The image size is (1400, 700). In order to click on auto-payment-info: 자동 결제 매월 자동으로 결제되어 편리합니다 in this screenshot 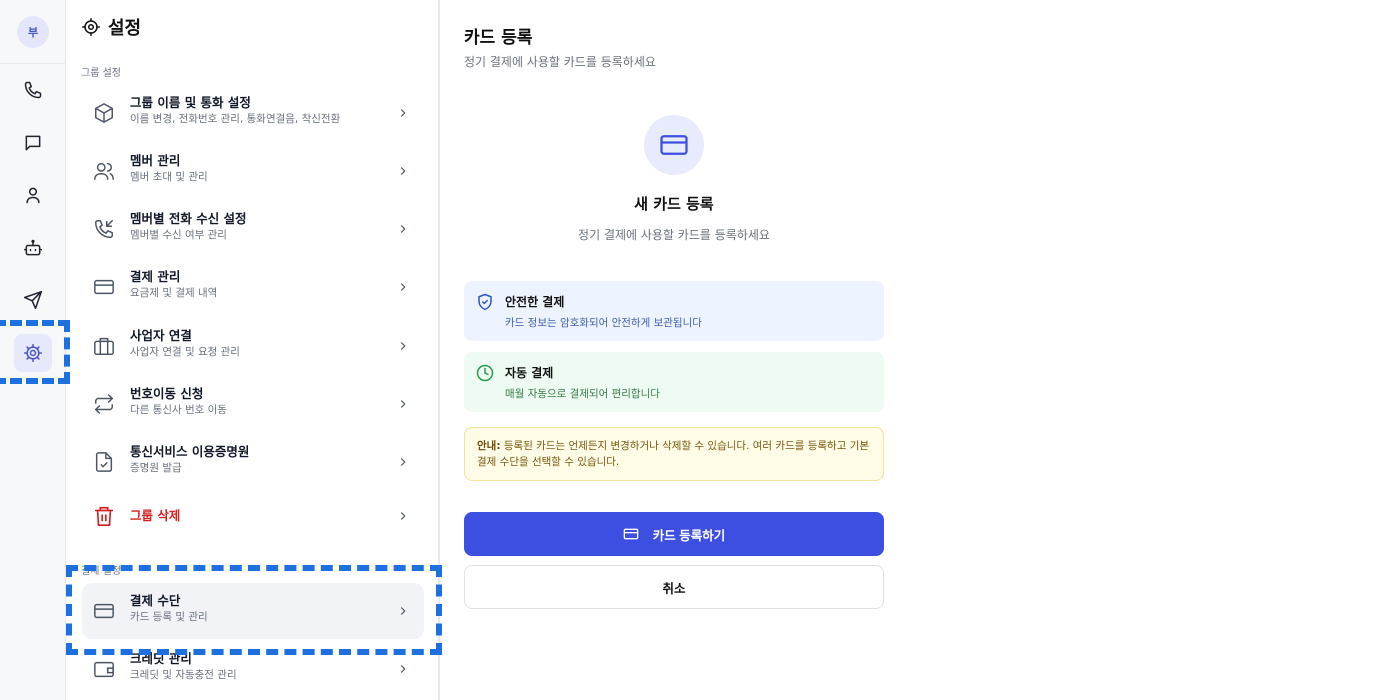, I will do `click(674, 382)`.